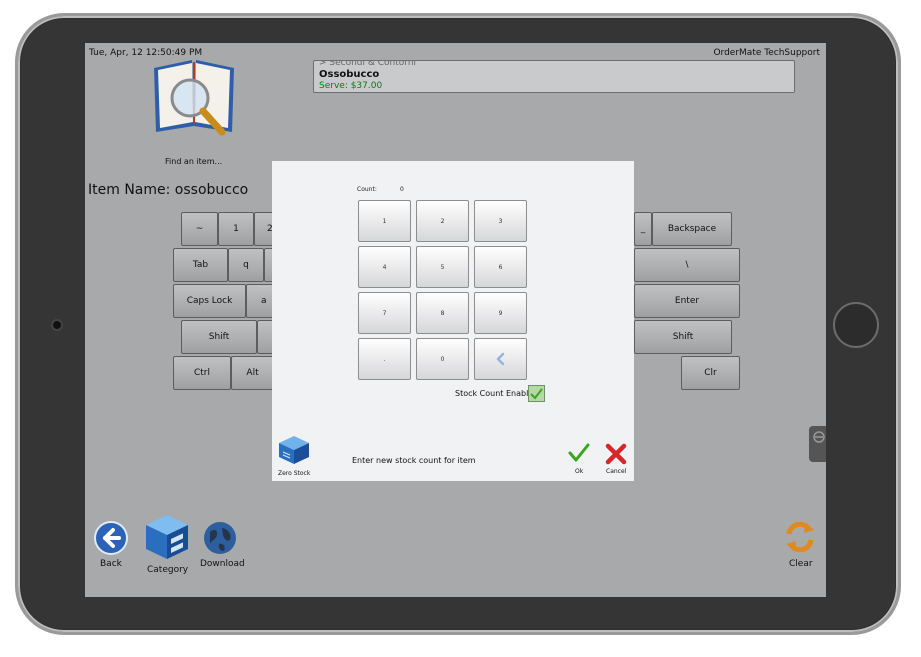 This screenshot has height=657, width=921. Describe the element at coordinates (819, 437) in the screenshot. I see `side-tab-icon` at that location.